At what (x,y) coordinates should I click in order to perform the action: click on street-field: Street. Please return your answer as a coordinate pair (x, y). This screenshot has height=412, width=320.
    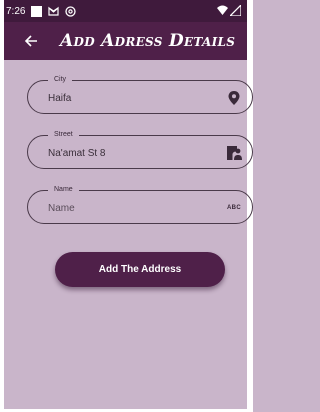
    Looking at the image, I should click on (140, 149).